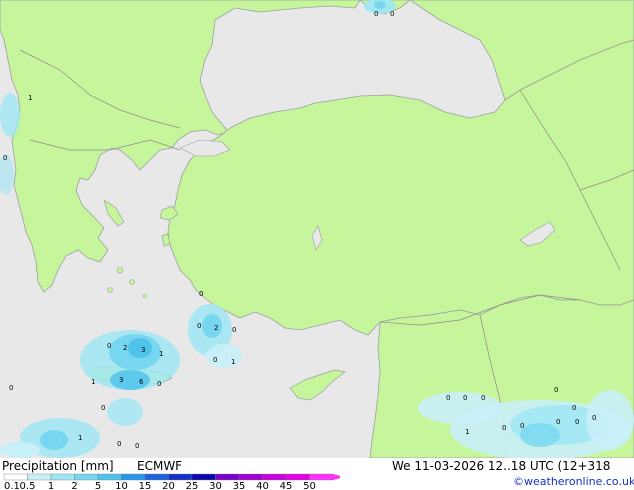 This screenshot has height=490, width=634. Describe the element at coordinates (12, 485) in the screenshot. I see `colorbar-tick-label: 0.1` at that location.